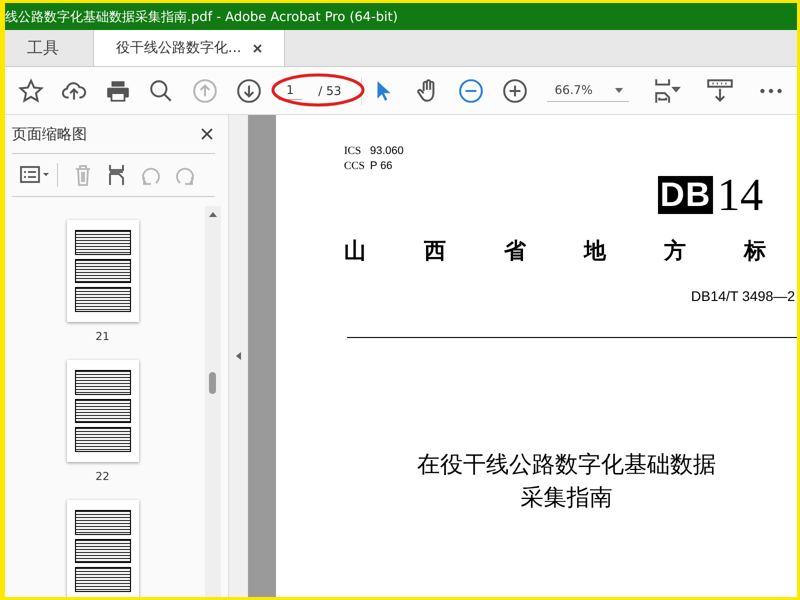 The width and height of the screenshot is (800, 600). Describe the element at coordinates (353, 166) in the screenshot. I see `meta-label: CCS` at that location.